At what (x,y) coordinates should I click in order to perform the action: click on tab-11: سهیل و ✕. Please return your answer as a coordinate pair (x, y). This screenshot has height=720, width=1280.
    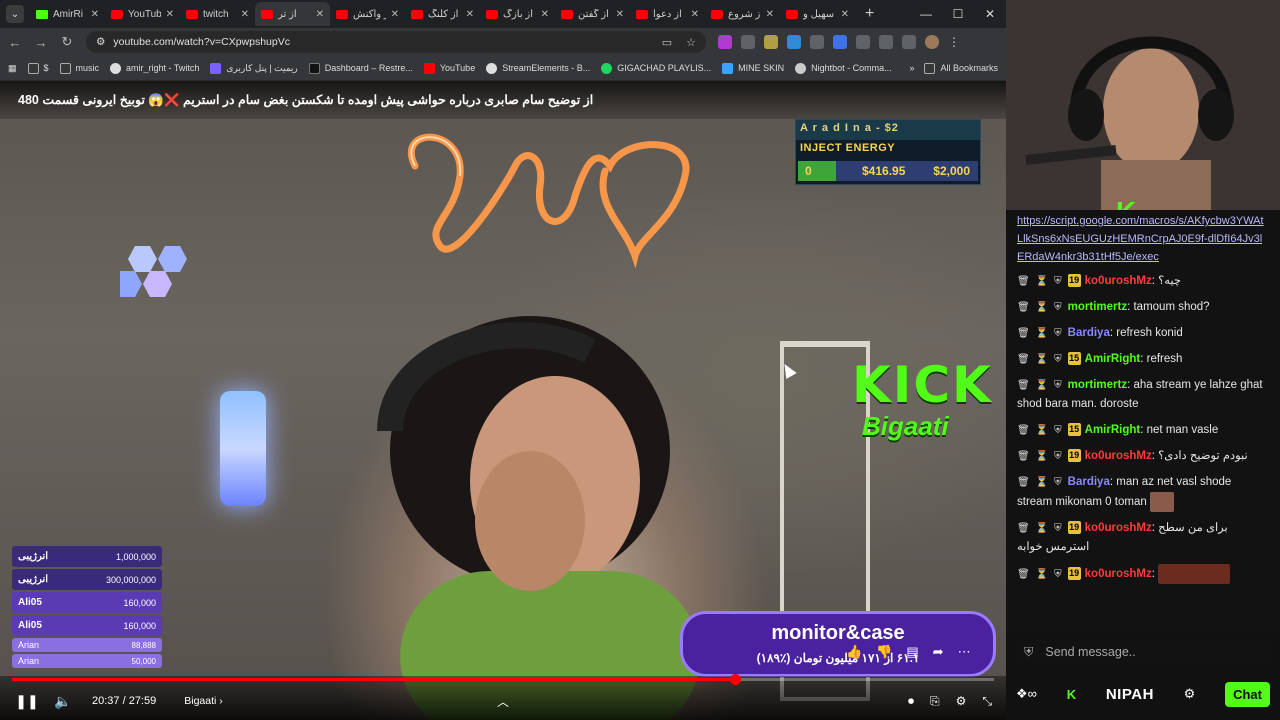
    Looking at the image, I should click on (817, 14).